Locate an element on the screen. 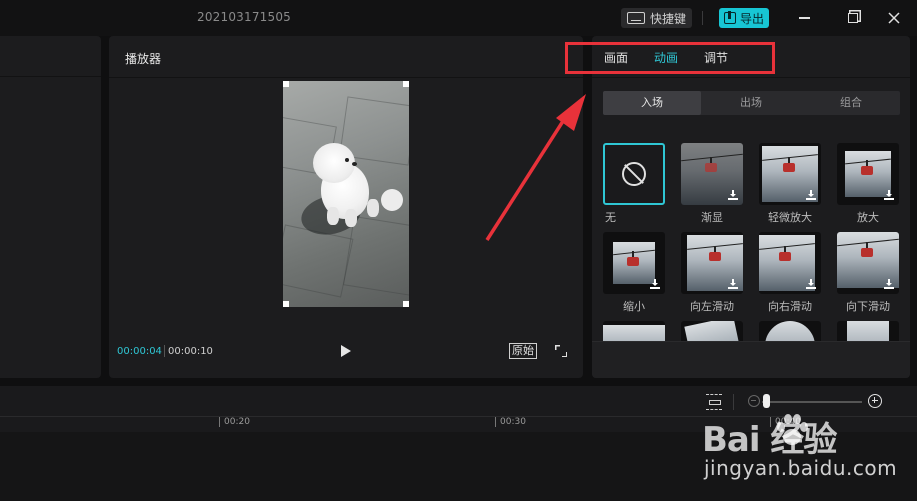 The image size is (917, 501). aspect-ratio-button: 原始 is located at coordinates (523, 351).